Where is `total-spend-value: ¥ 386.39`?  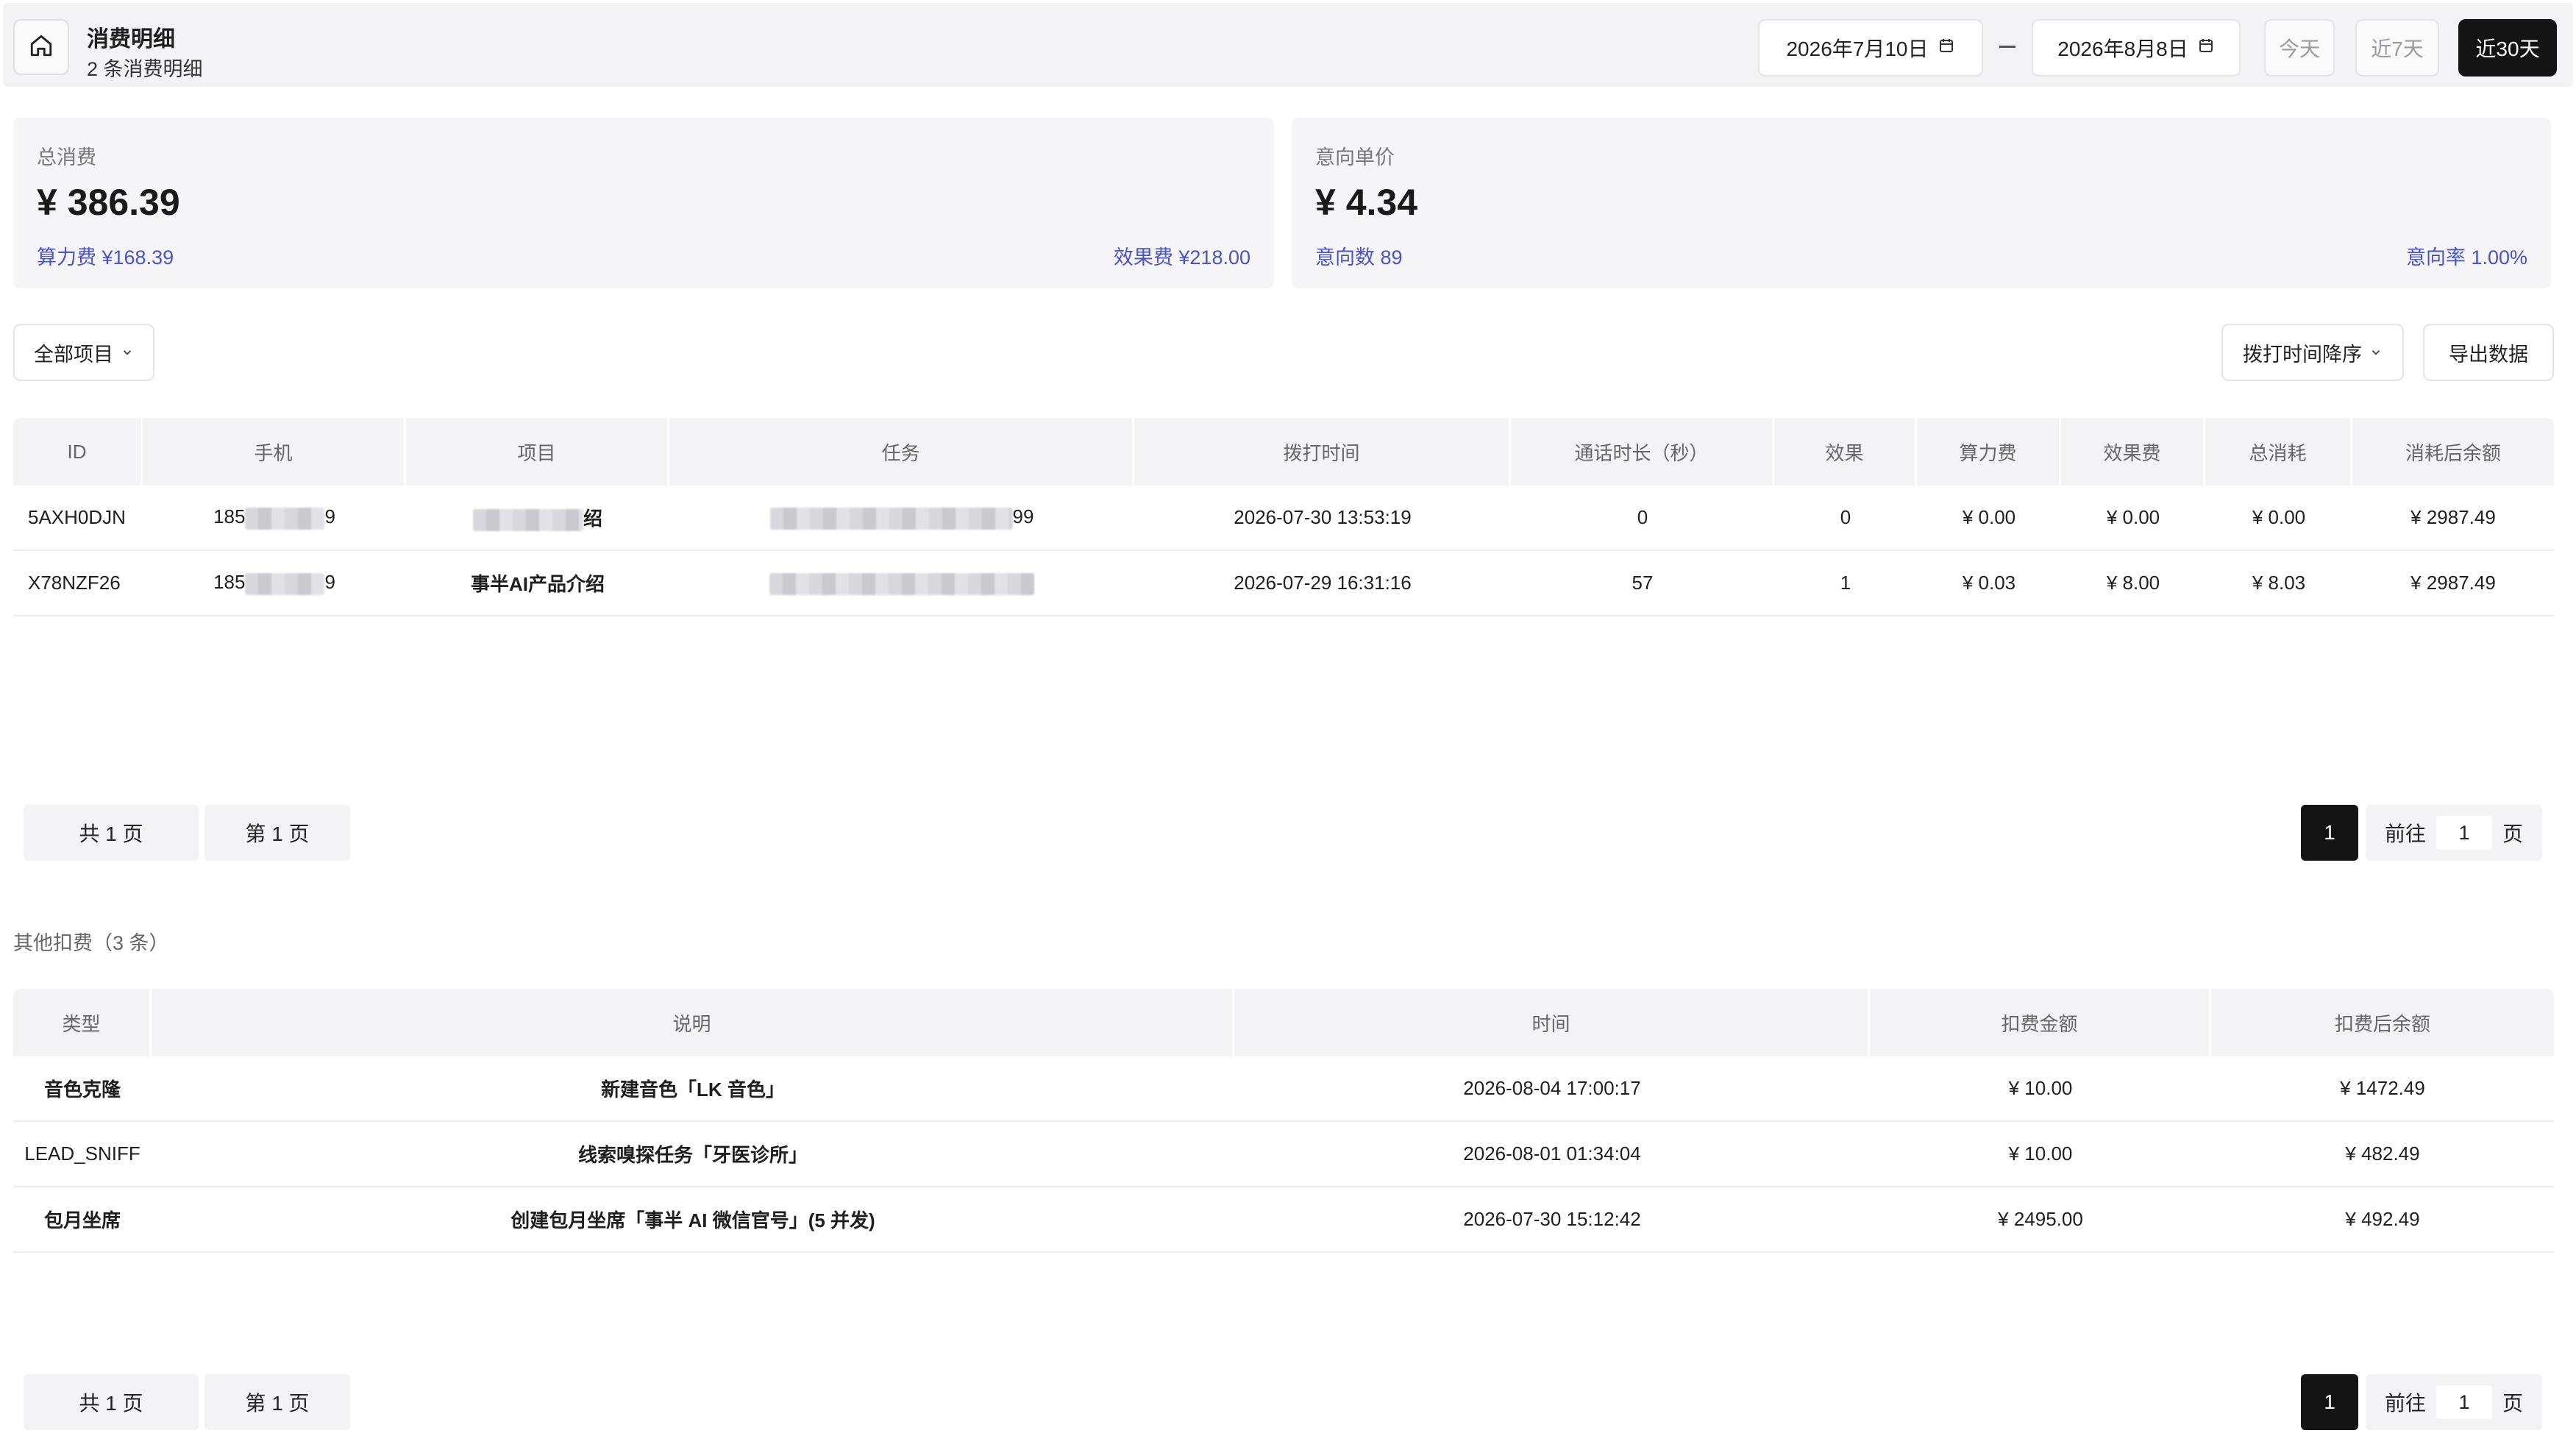
total-spend-value: ¥ 386.39 is located at coordinates (108, 202).